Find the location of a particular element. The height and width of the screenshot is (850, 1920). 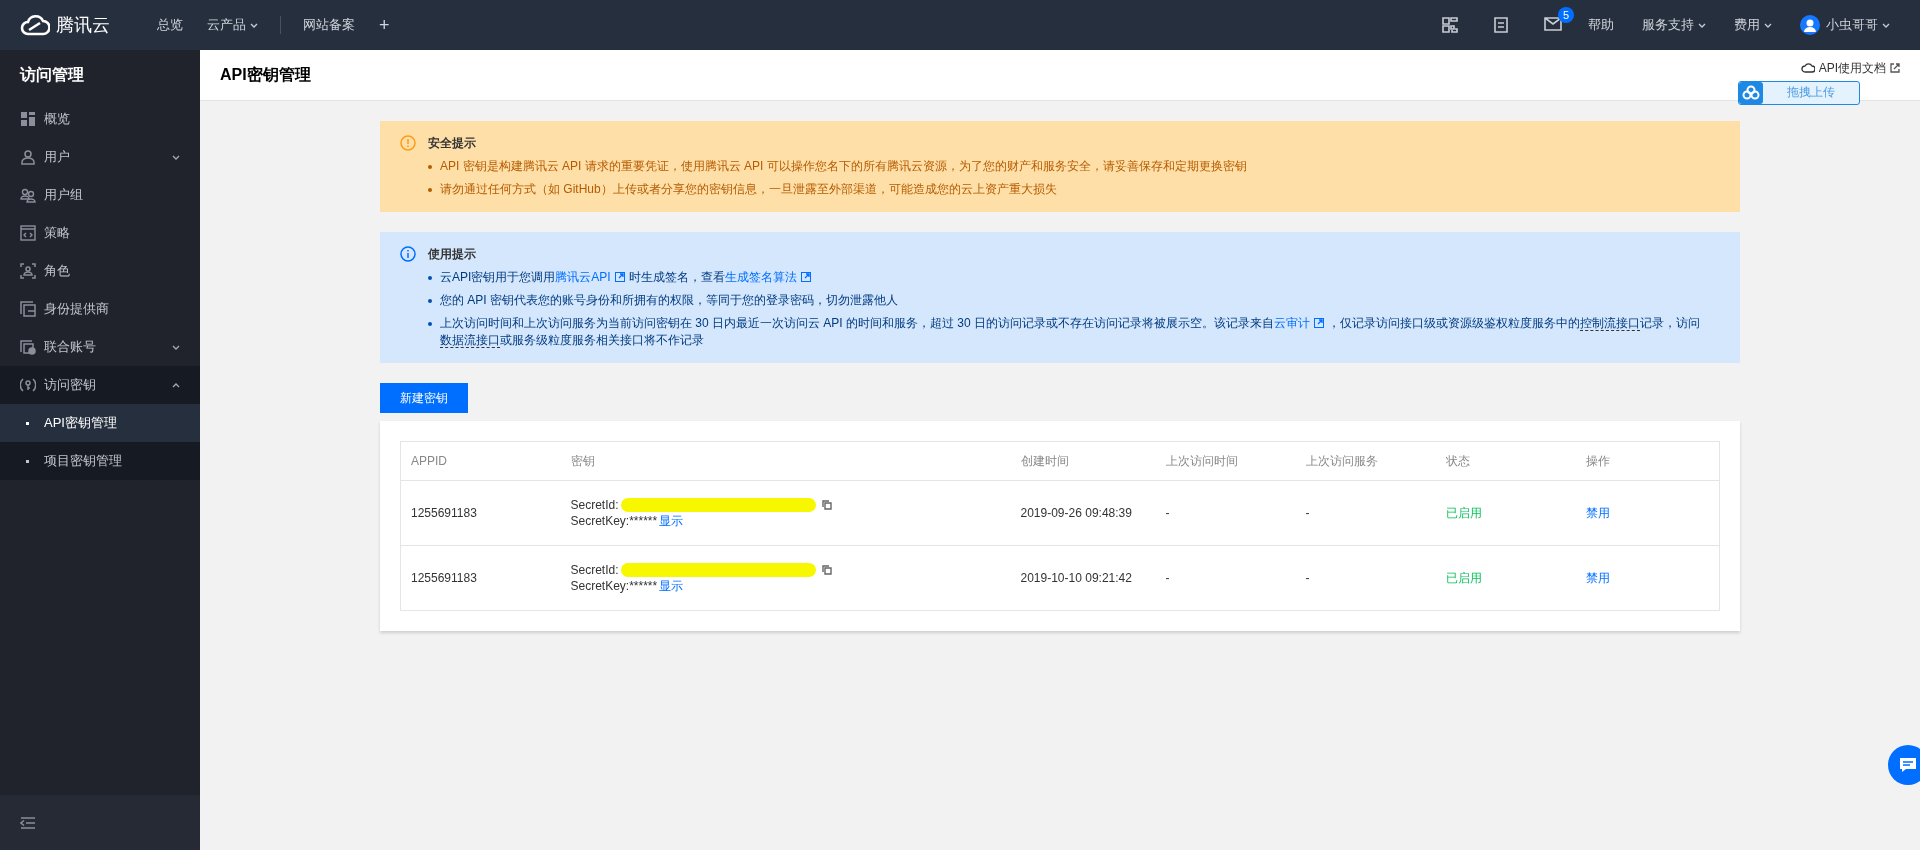

alert-text: 您的 API 密钥代表您的账号身份和所拥有的权限，等同于您的登录密码，切勿泄露他人 is located at coordinates (669, 300).